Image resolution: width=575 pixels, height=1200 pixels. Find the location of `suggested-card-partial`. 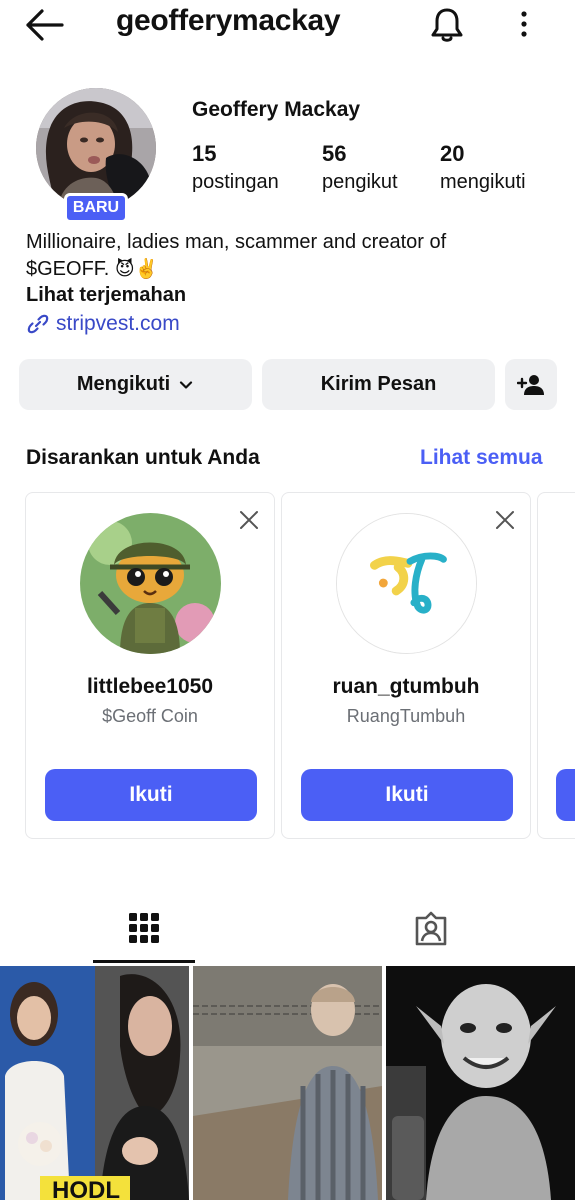

suggested-card-partial is located at coordinates (556, 665).